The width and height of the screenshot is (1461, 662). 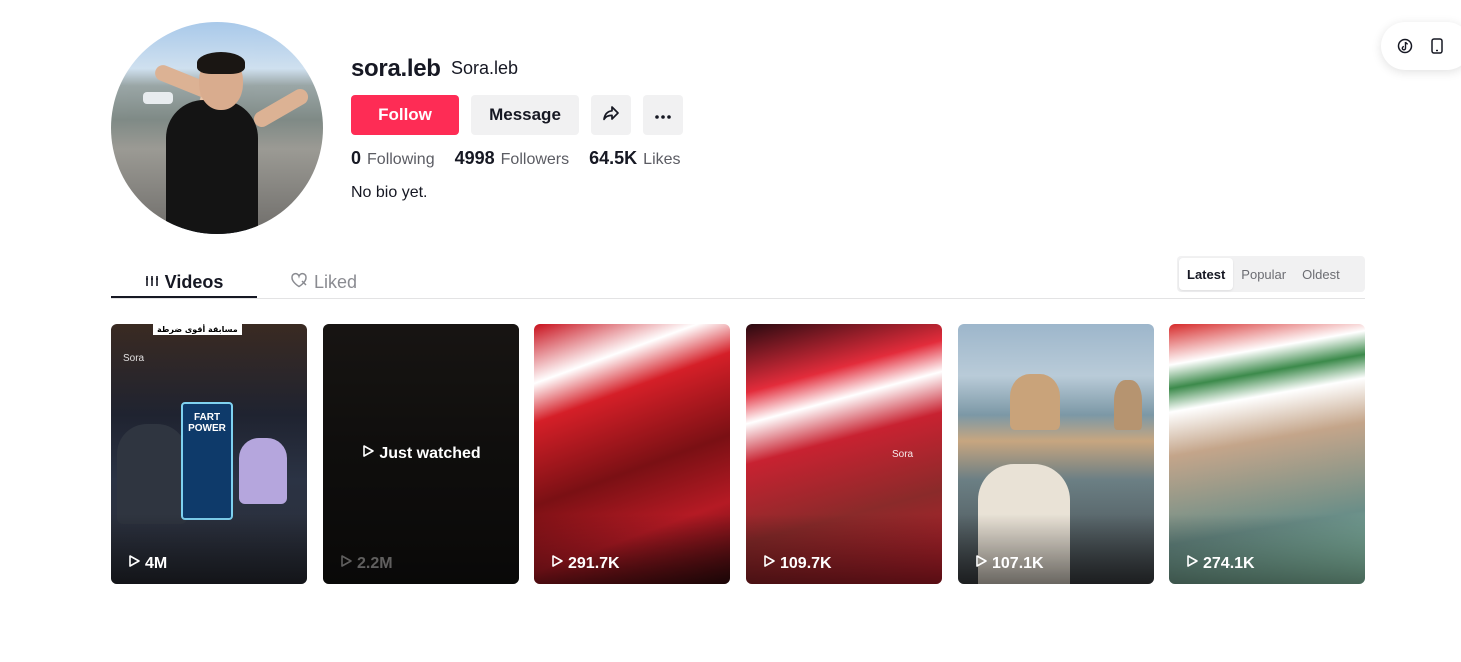 What do you see at coordinates (401, 160) in the screenshot?
I see `following-label: Following` at bounding box center [401, 160].